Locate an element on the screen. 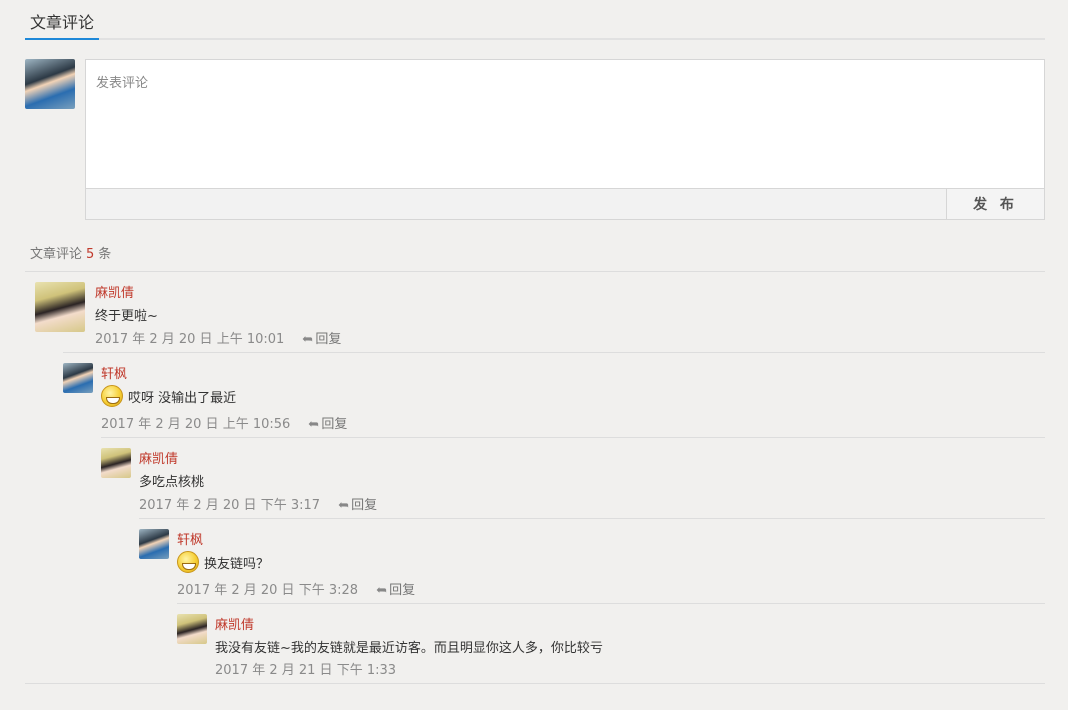 The image size is (1068, 710). comment-item: 轩枫 换友链吗？ 2017 年 2 月 20 日 下午 3:28 ➦ 回复 is located at coordinates (592, 565).